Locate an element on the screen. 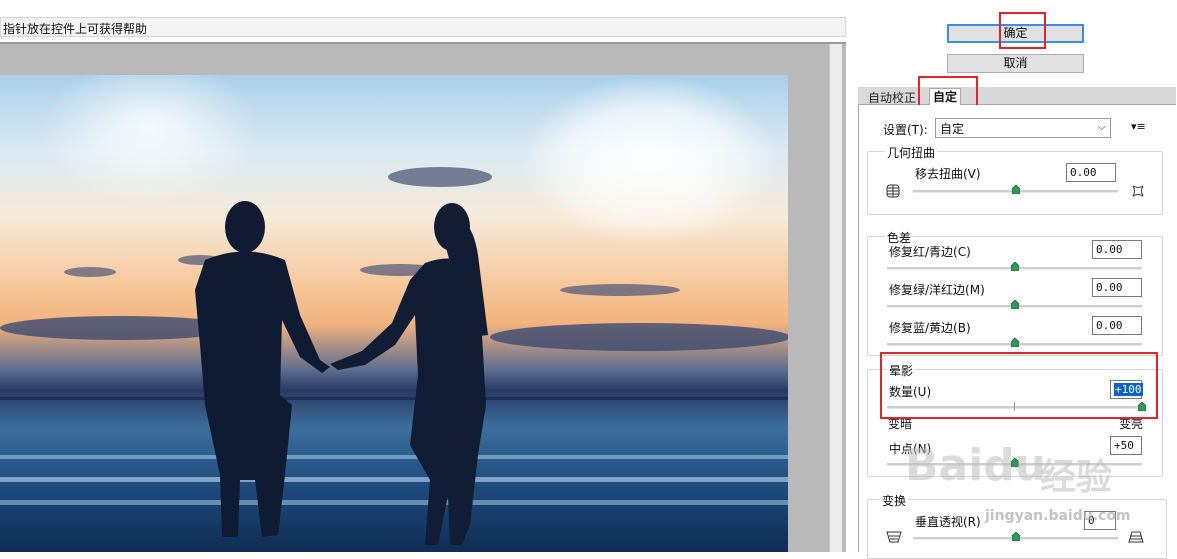 This screenshot has width=1177, height=559. ok-highlight-box is located at coordinates (1022, 30).